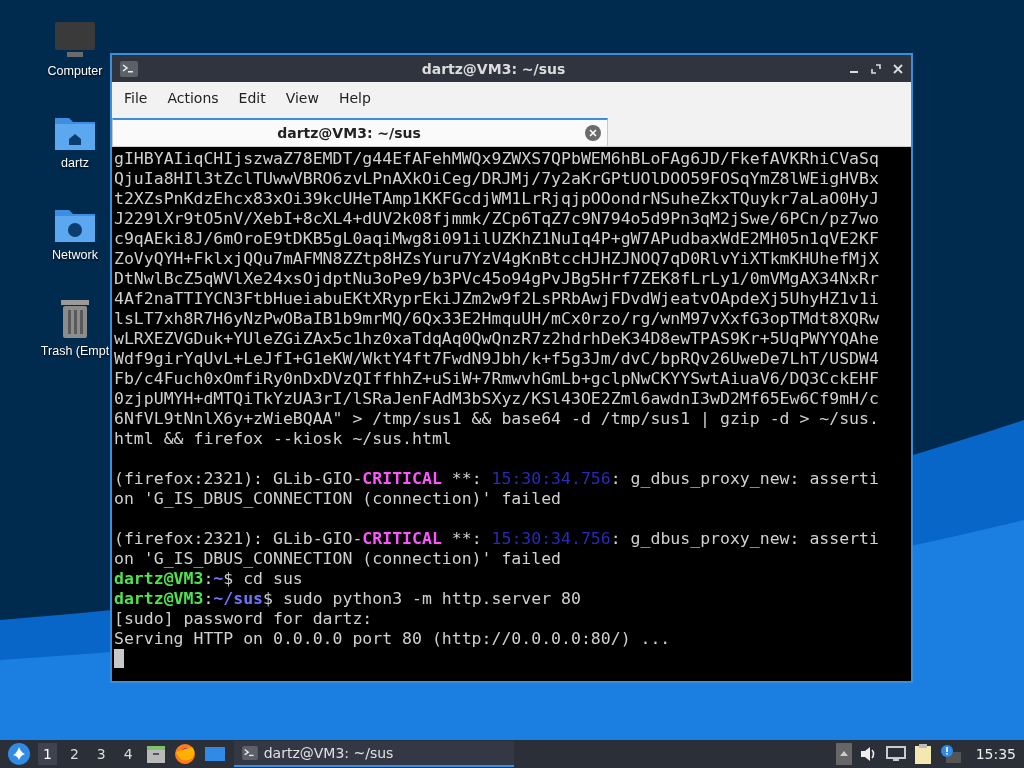 The height and width of the screenshot is (768, 1024). Describe the element at coordinates (184, 754) in the screenshot. I see `browser-icon` at that location.